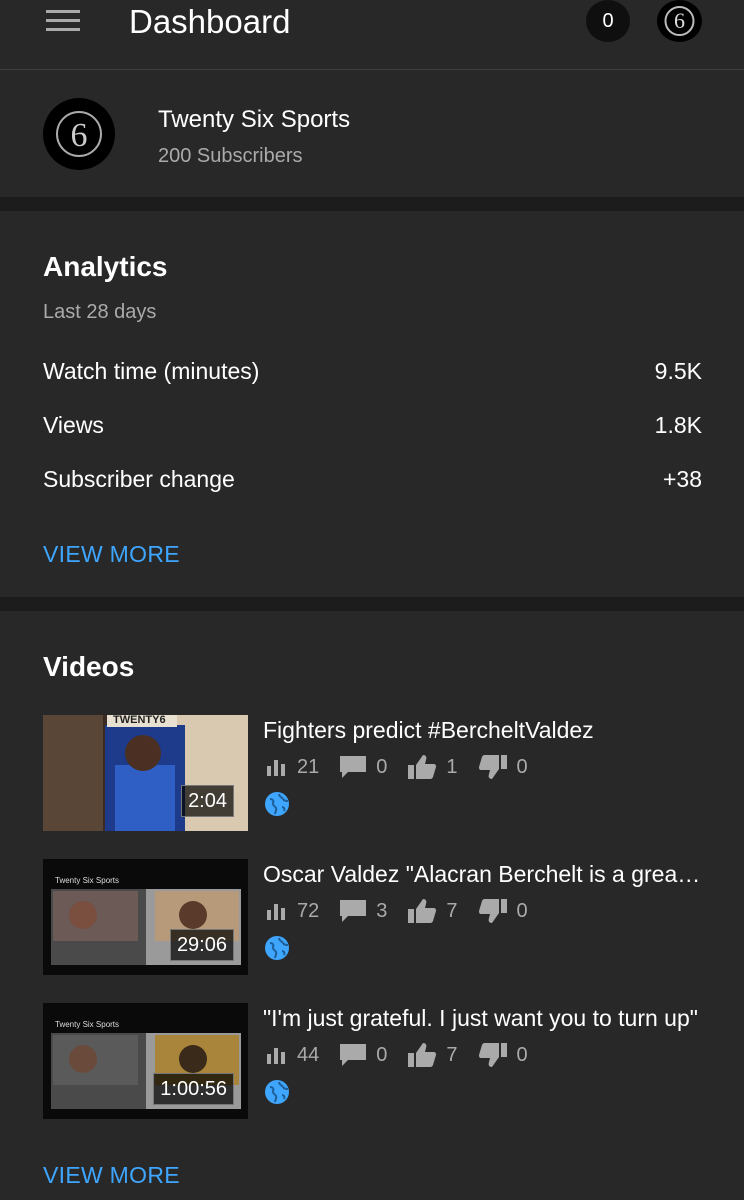 The image size is (744, 1200). What do you see at coordinates (372, 134) in the screenshot?
I see `channel-header: 6 Twenty Six Sports 200 Subscribers` at bounding box center [372, 134].